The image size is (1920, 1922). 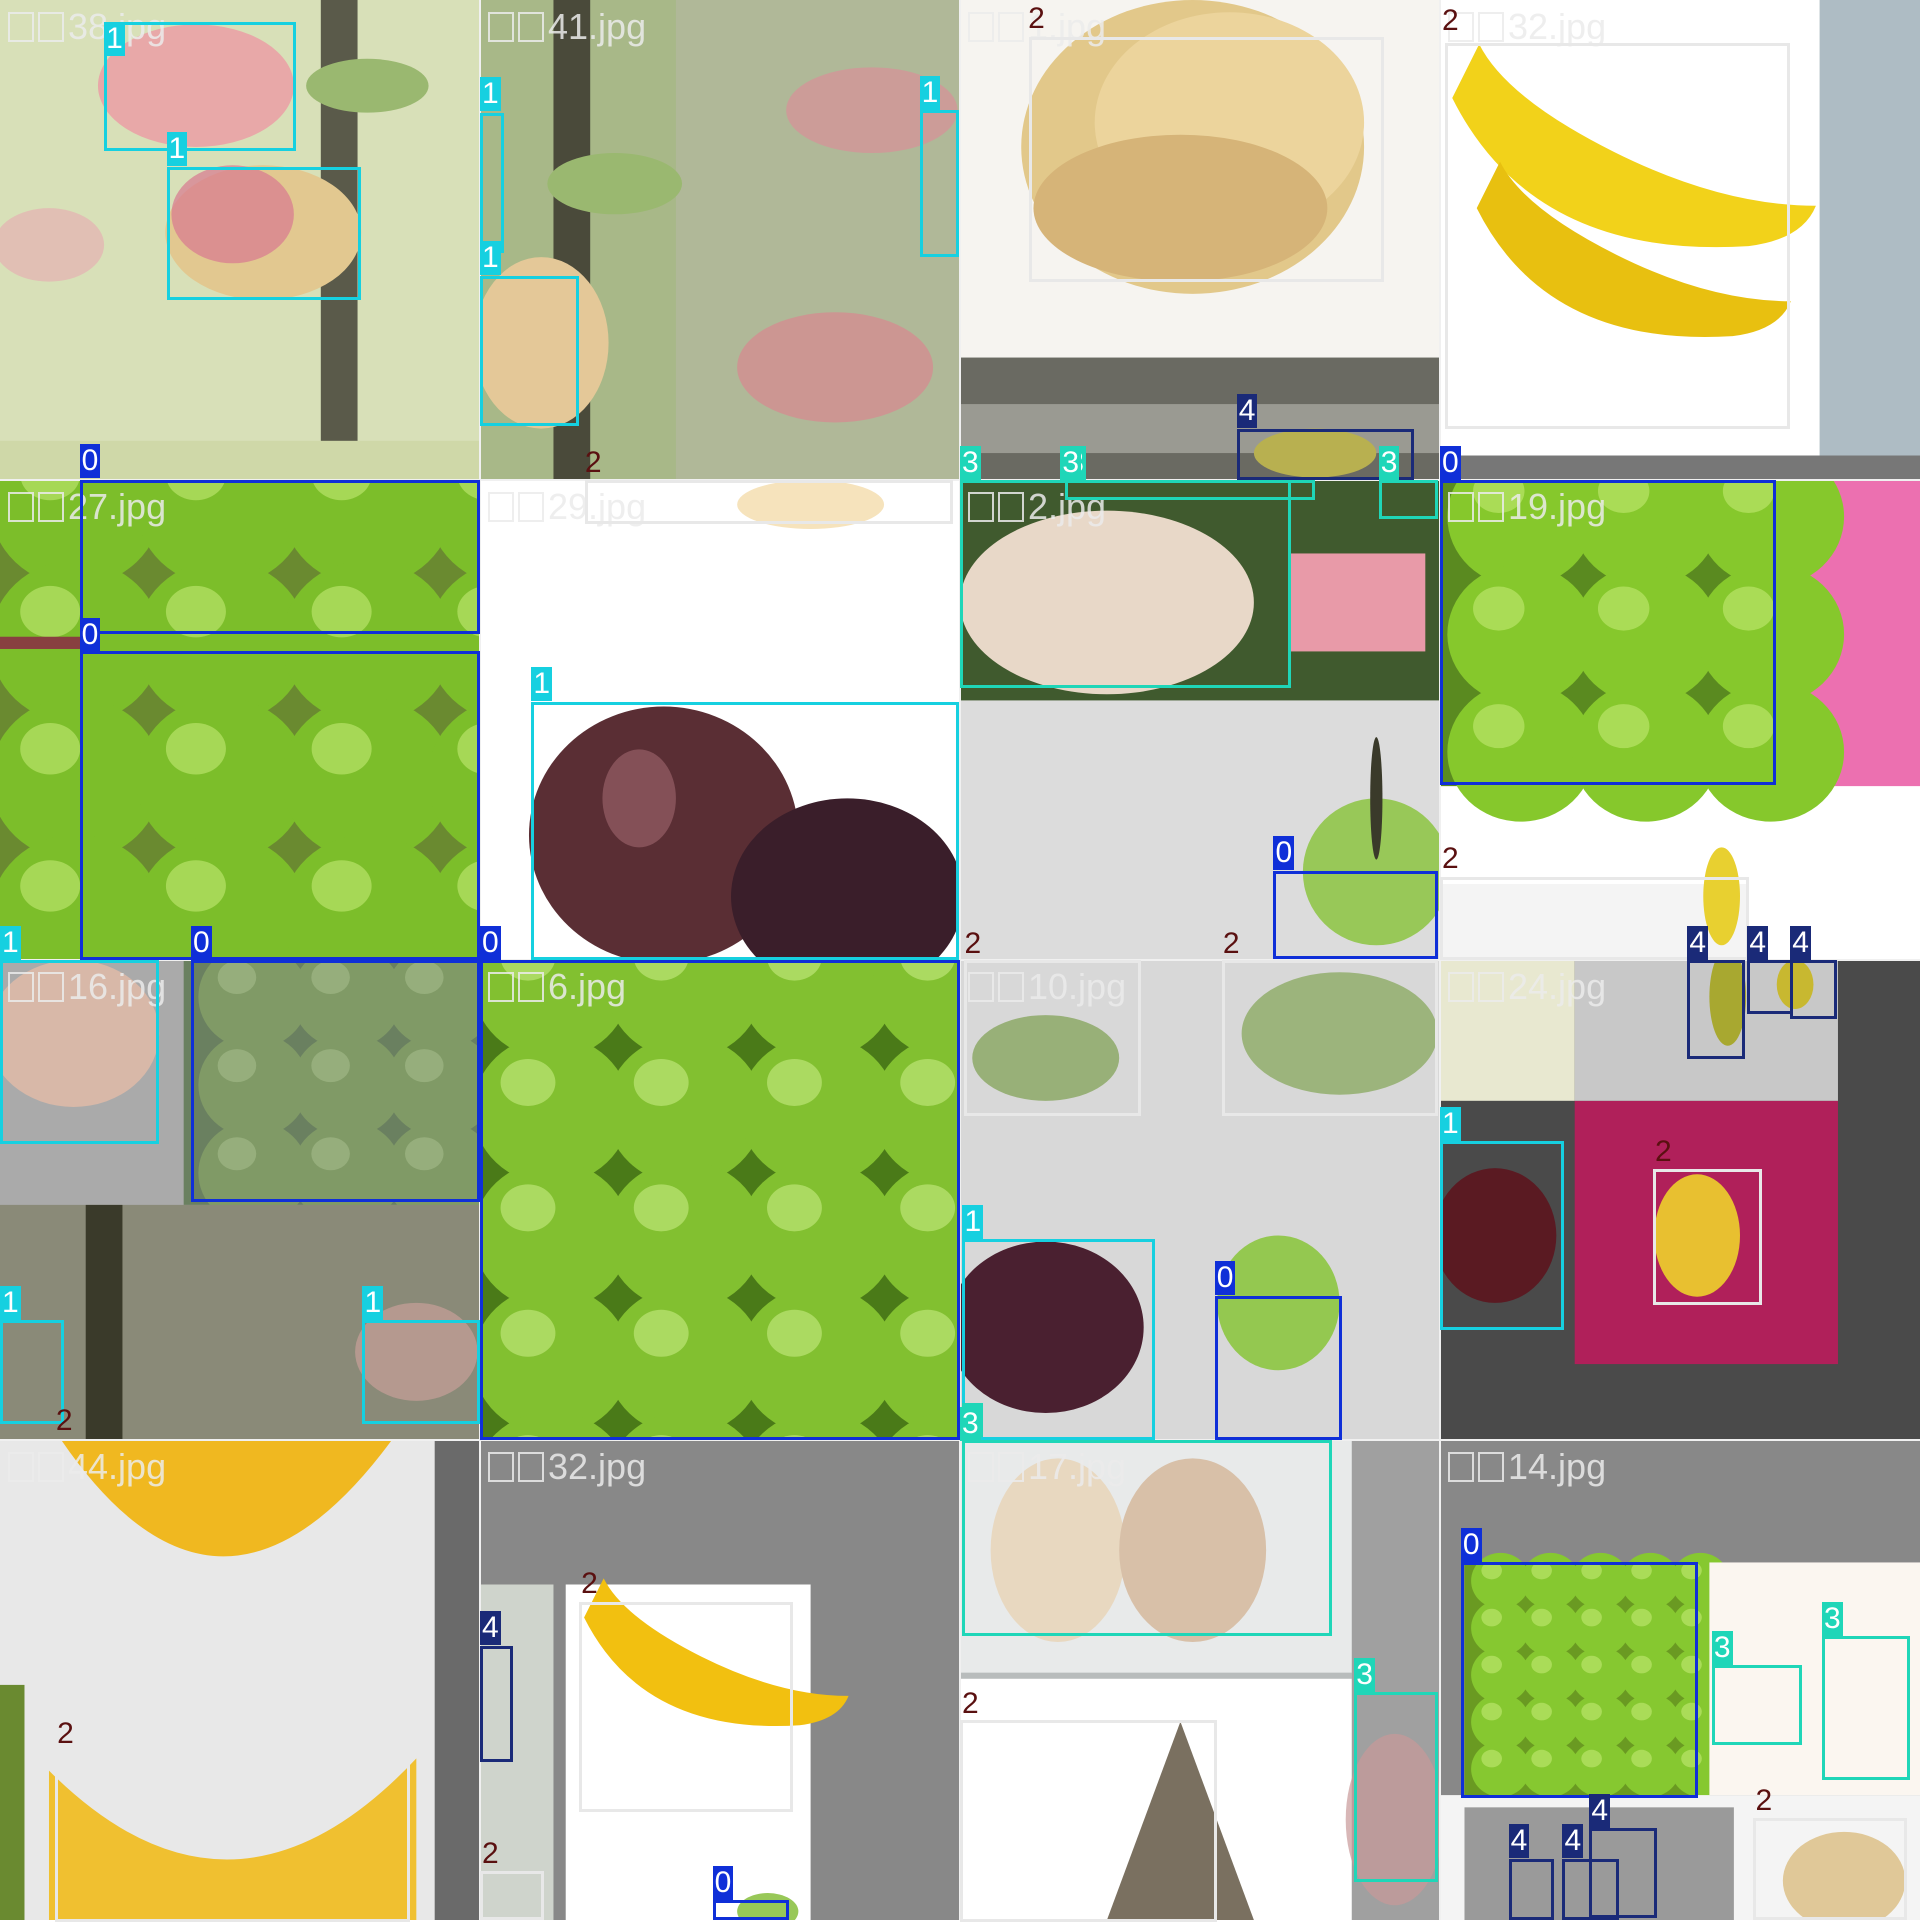 What do you see at coordinates (1557, 1466) in the screenshot?
I see `tile-filename-text: 14.jpg` at bounding box center [1557, 1466].